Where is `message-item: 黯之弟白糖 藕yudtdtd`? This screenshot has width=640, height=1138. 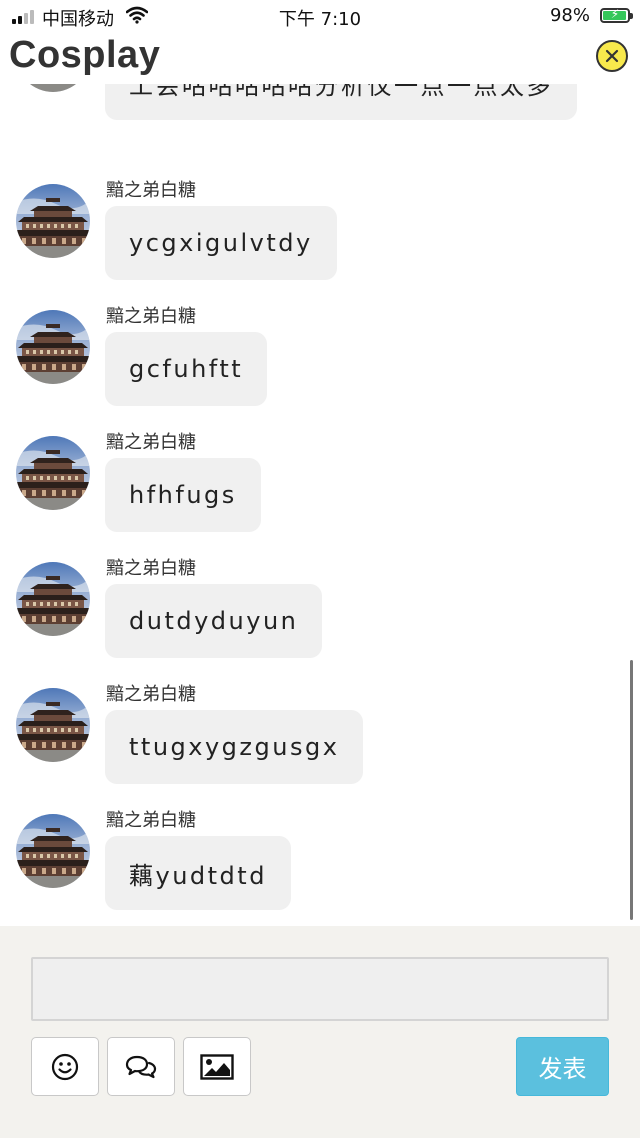
message-item: 黯之弟白糖 藕yudtdtd is located at coordinates (320, 859).